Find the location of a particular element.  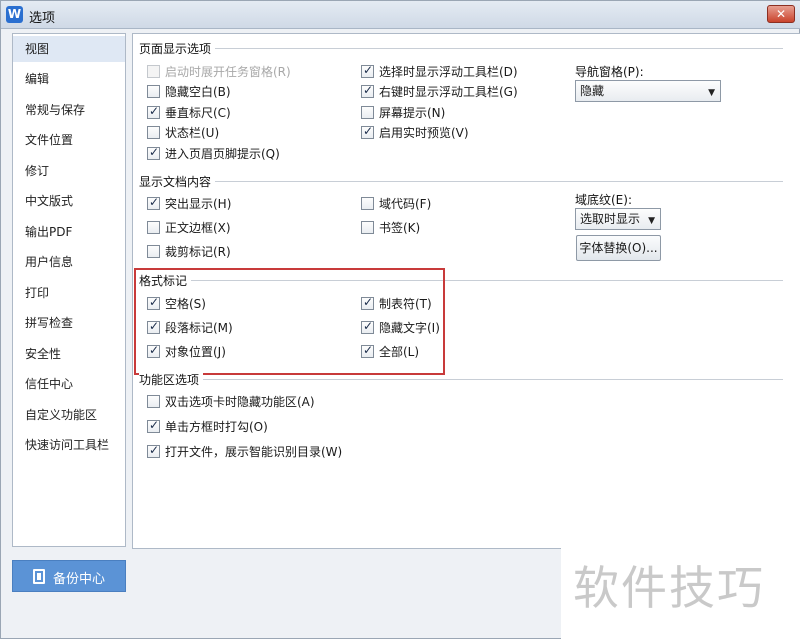

option-field-codes: 域代码(F) is located at coordinates (396, 203).